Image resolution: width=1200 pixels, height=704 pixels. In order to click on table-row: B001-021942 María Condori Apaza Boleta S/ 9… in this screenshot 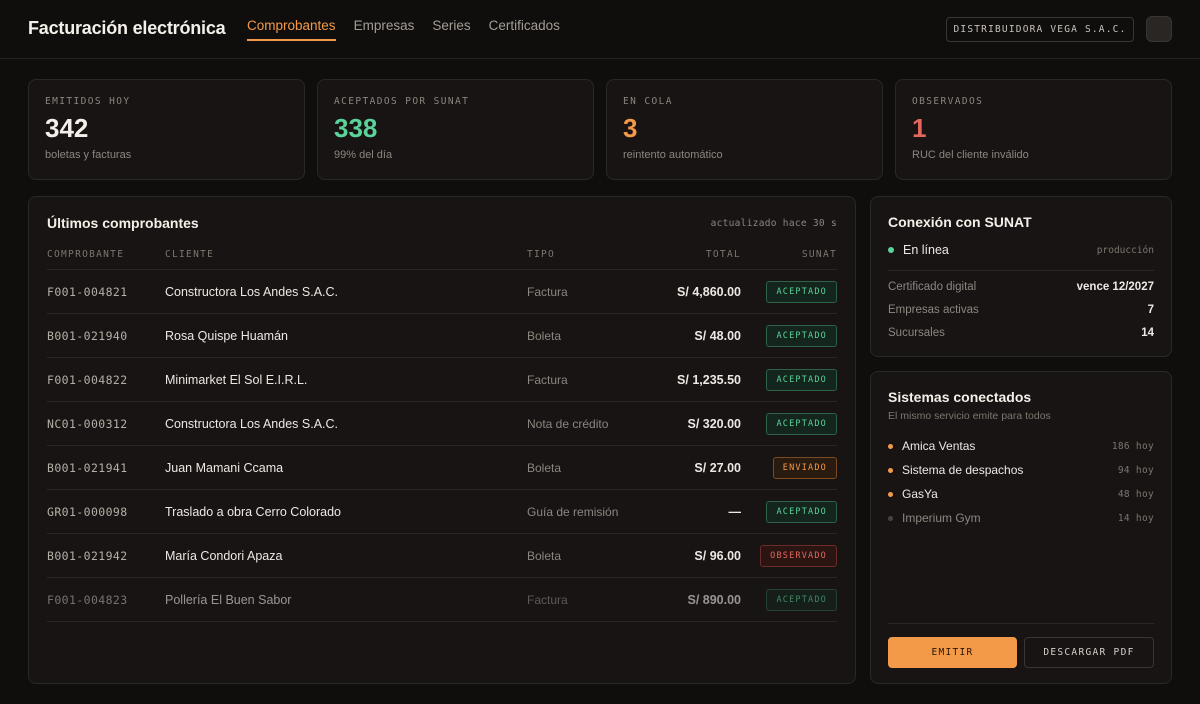, I will do `click(442, 556)`.